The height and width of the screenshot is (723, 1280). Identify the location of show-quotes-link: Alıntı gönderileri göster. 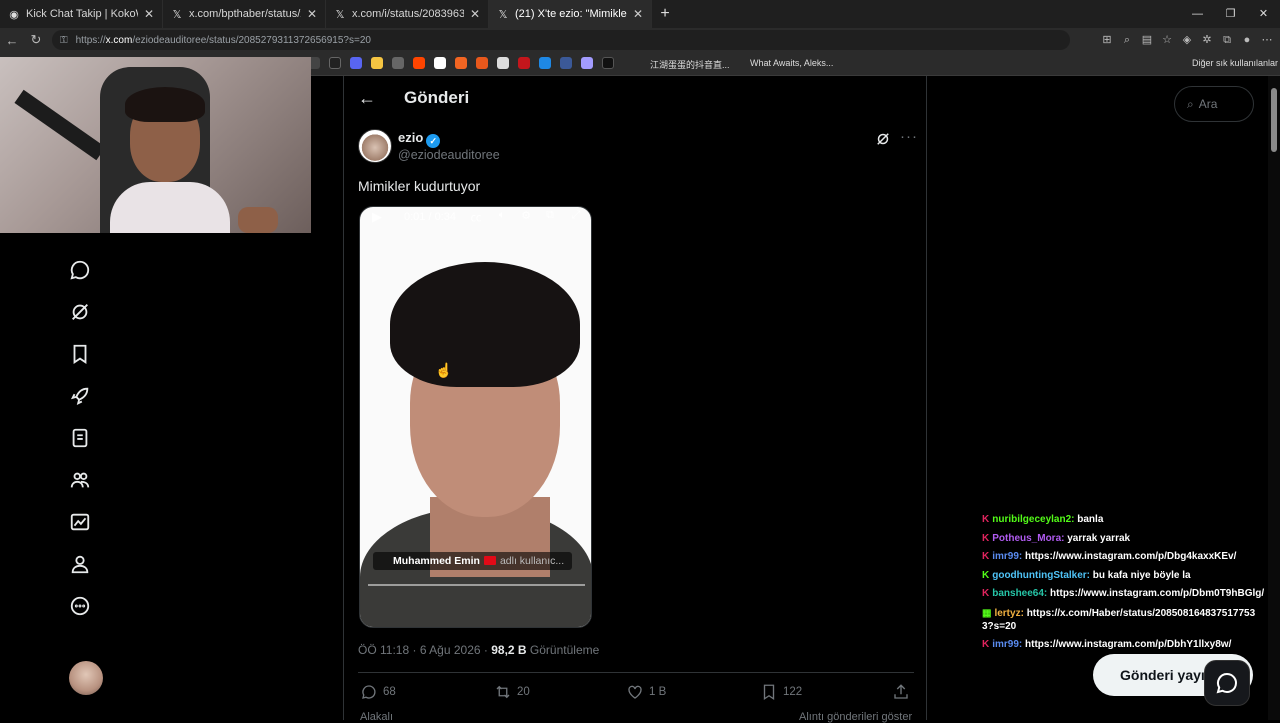
(855, 717).